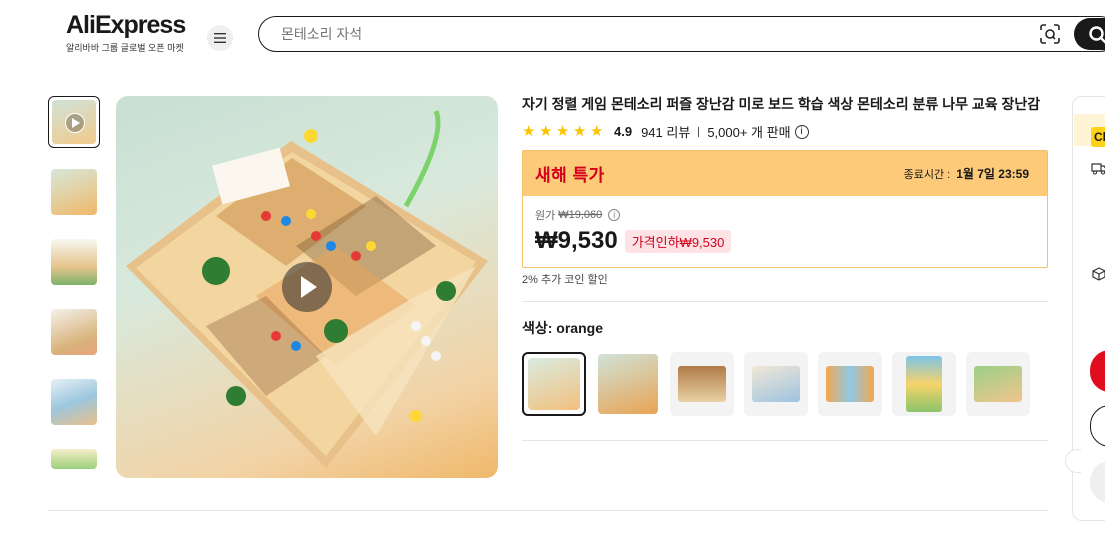 The image size is (1105, 538). What do you see at coordinates (580, 215) in the screenshot?
I see `original-price: ₩19,060` at bounding box center [580, 215].